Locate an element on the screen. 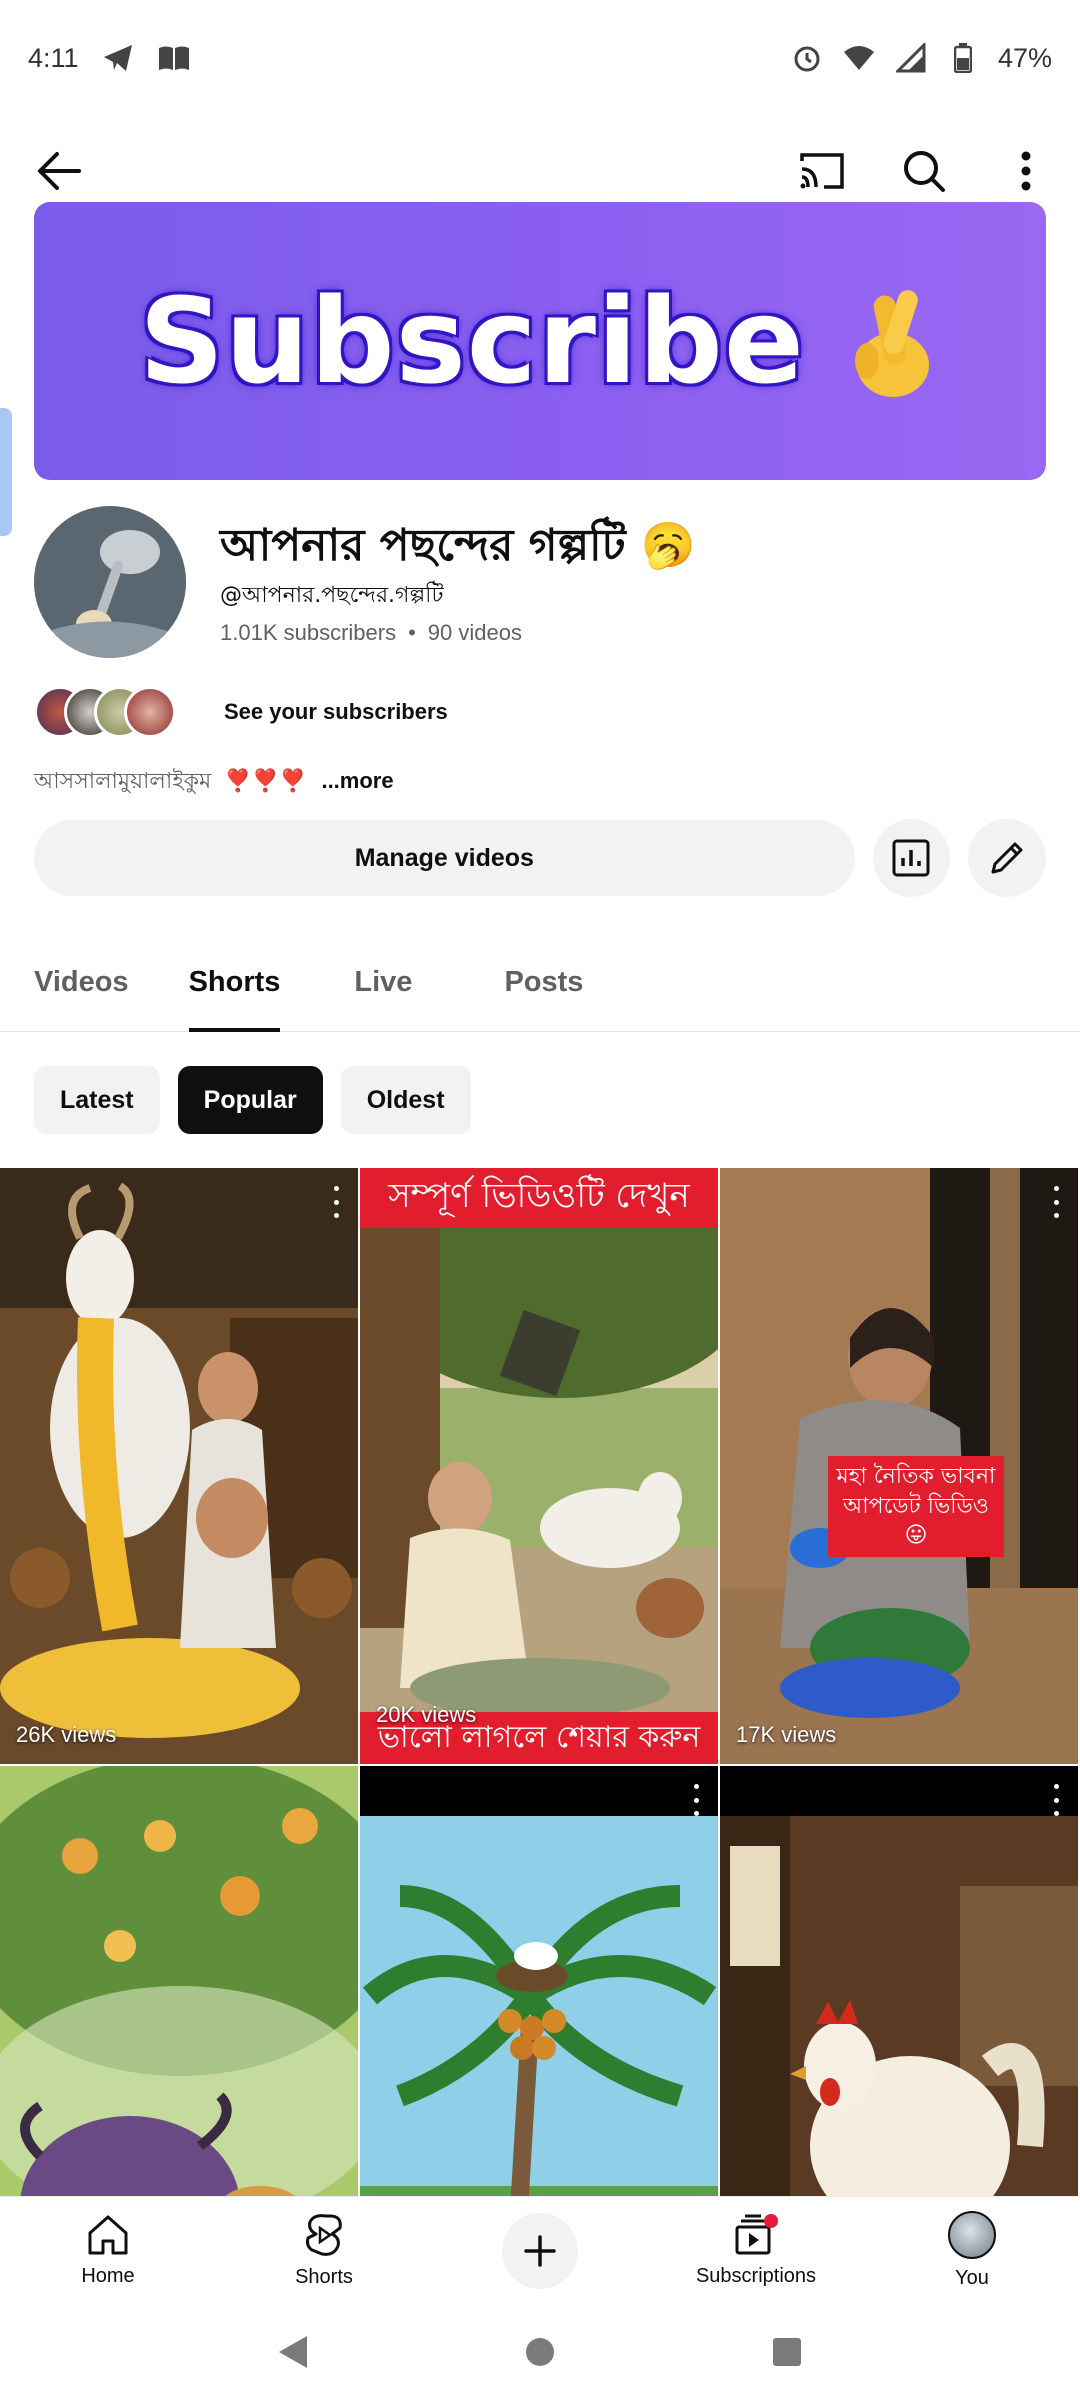  description-hearts: ❣️❣️❣️ is located at coordinates (265, 781).